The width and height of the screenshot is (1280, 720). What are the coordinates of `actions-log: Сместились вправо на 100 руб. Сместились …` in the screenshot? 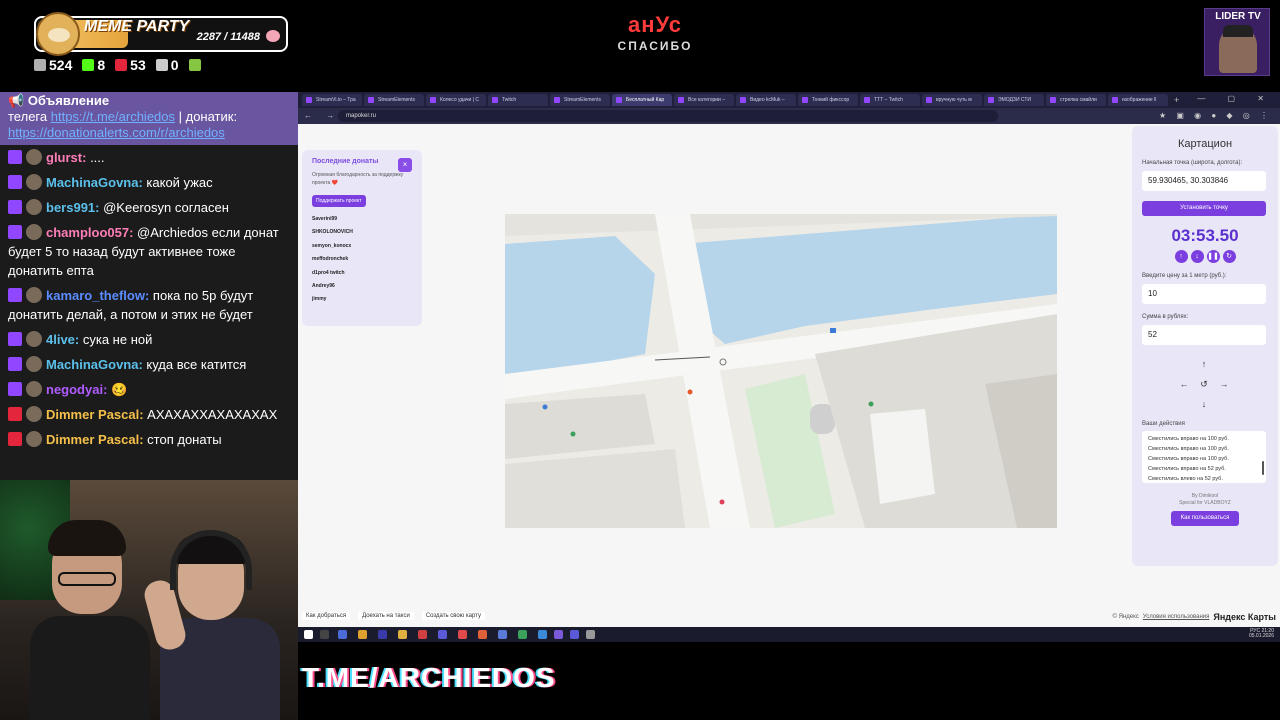 It's located at (1204, 457).